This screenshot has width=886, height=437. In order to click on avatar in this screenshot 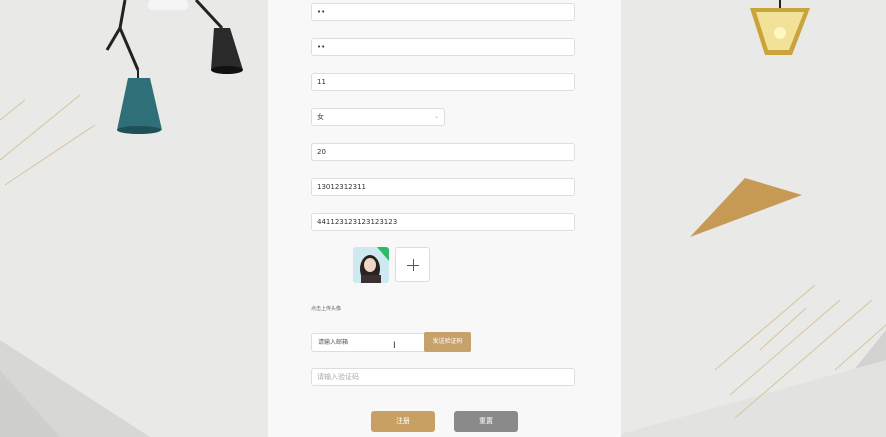, I will do `click(371, 265)`.